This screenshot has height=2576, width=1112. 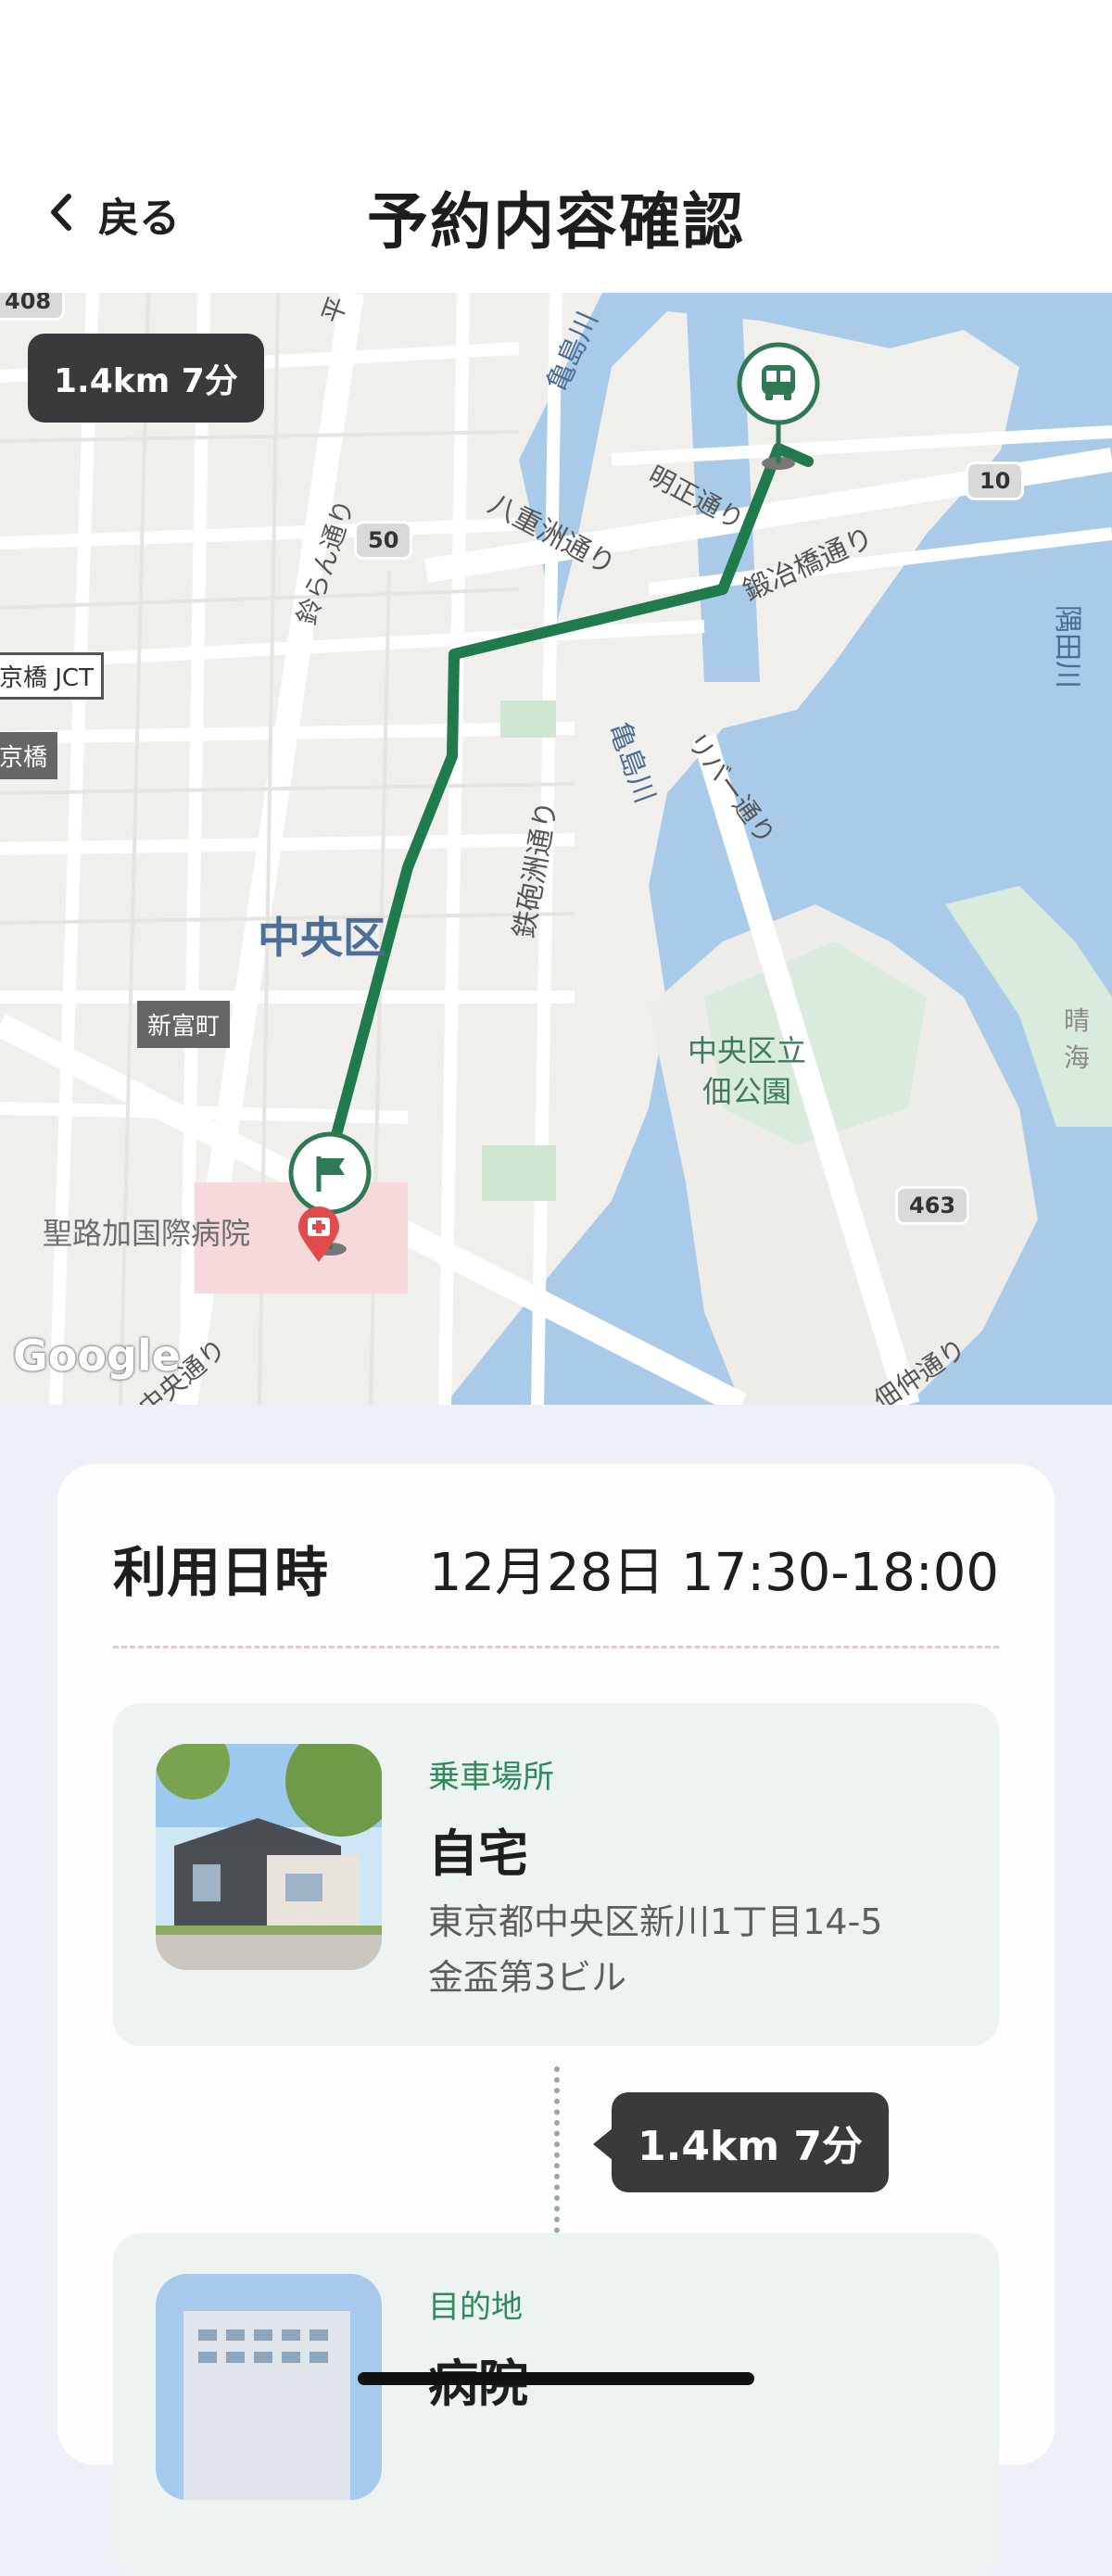 I want to click on map-label-park: 中央区立 佃公園, so click(x=747, y=1071).